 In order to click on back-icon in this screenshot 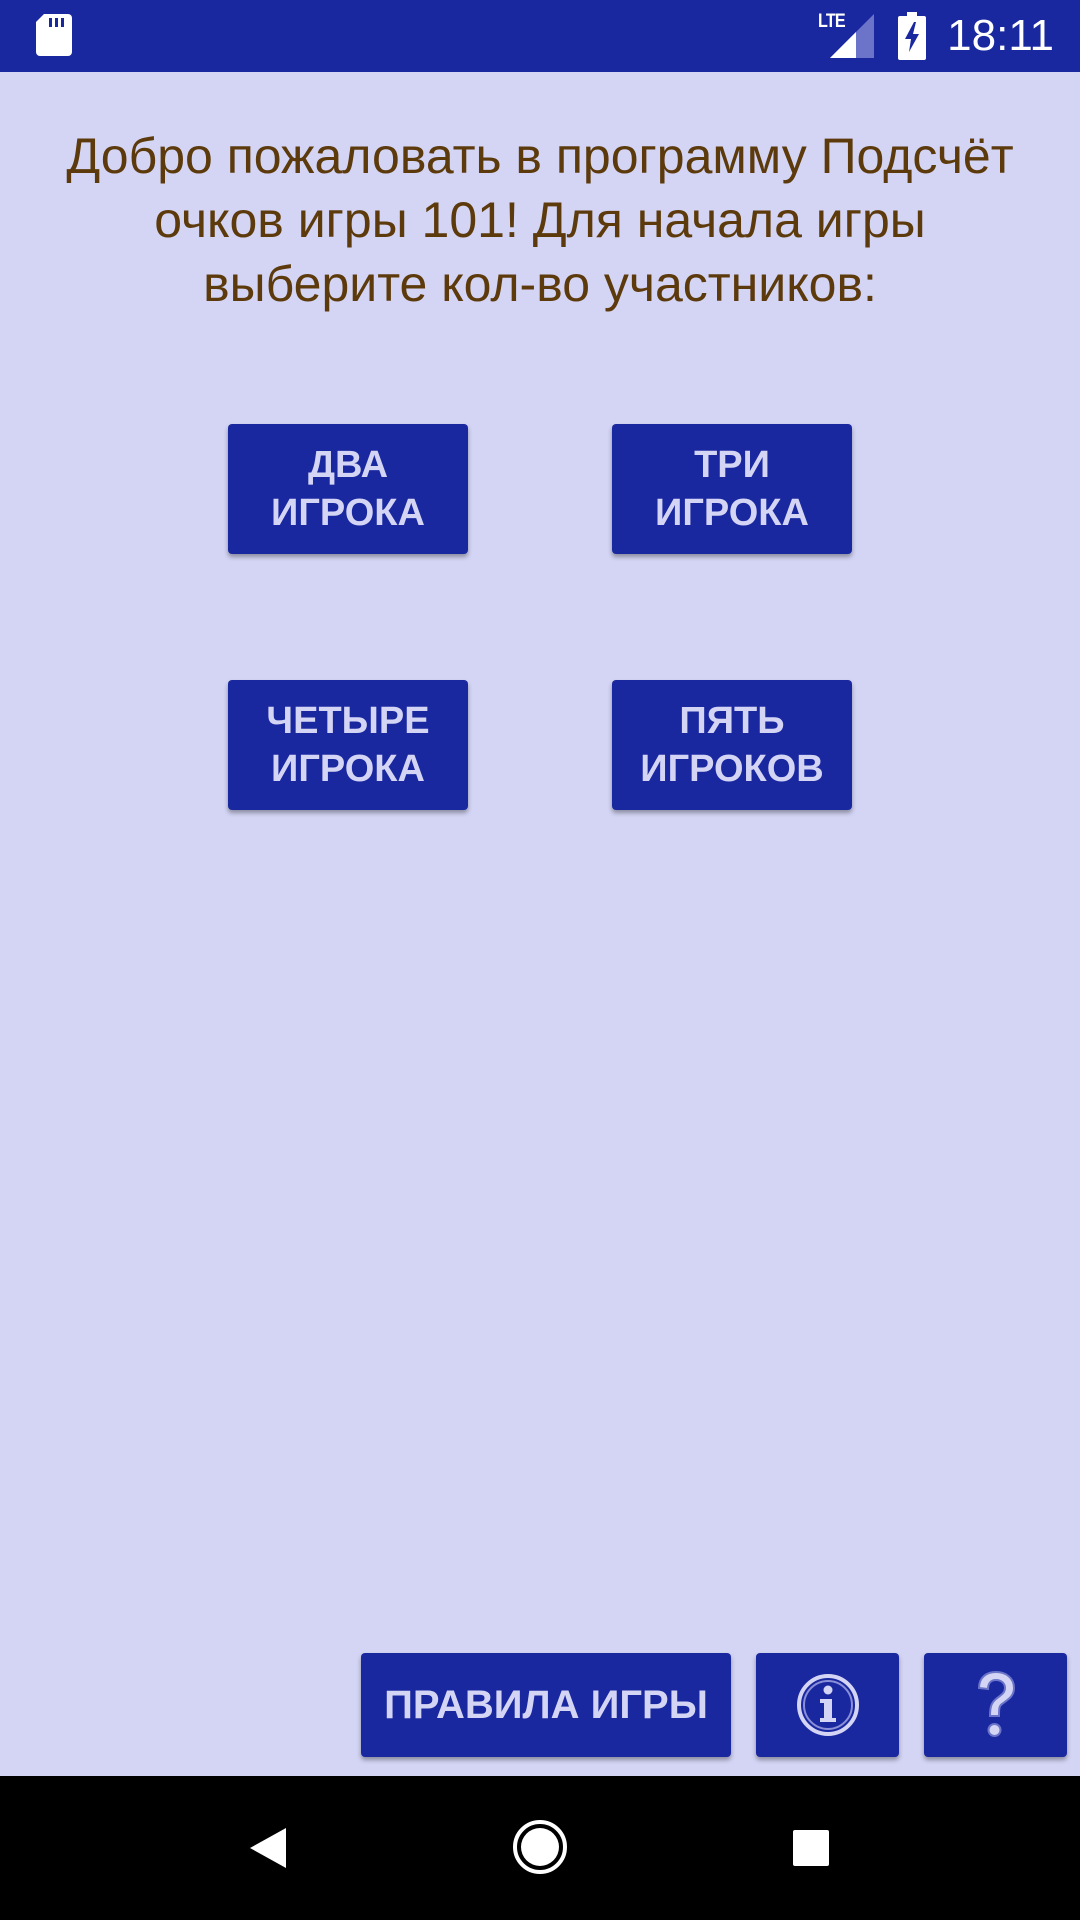, I will do `click(268, 1848)`.